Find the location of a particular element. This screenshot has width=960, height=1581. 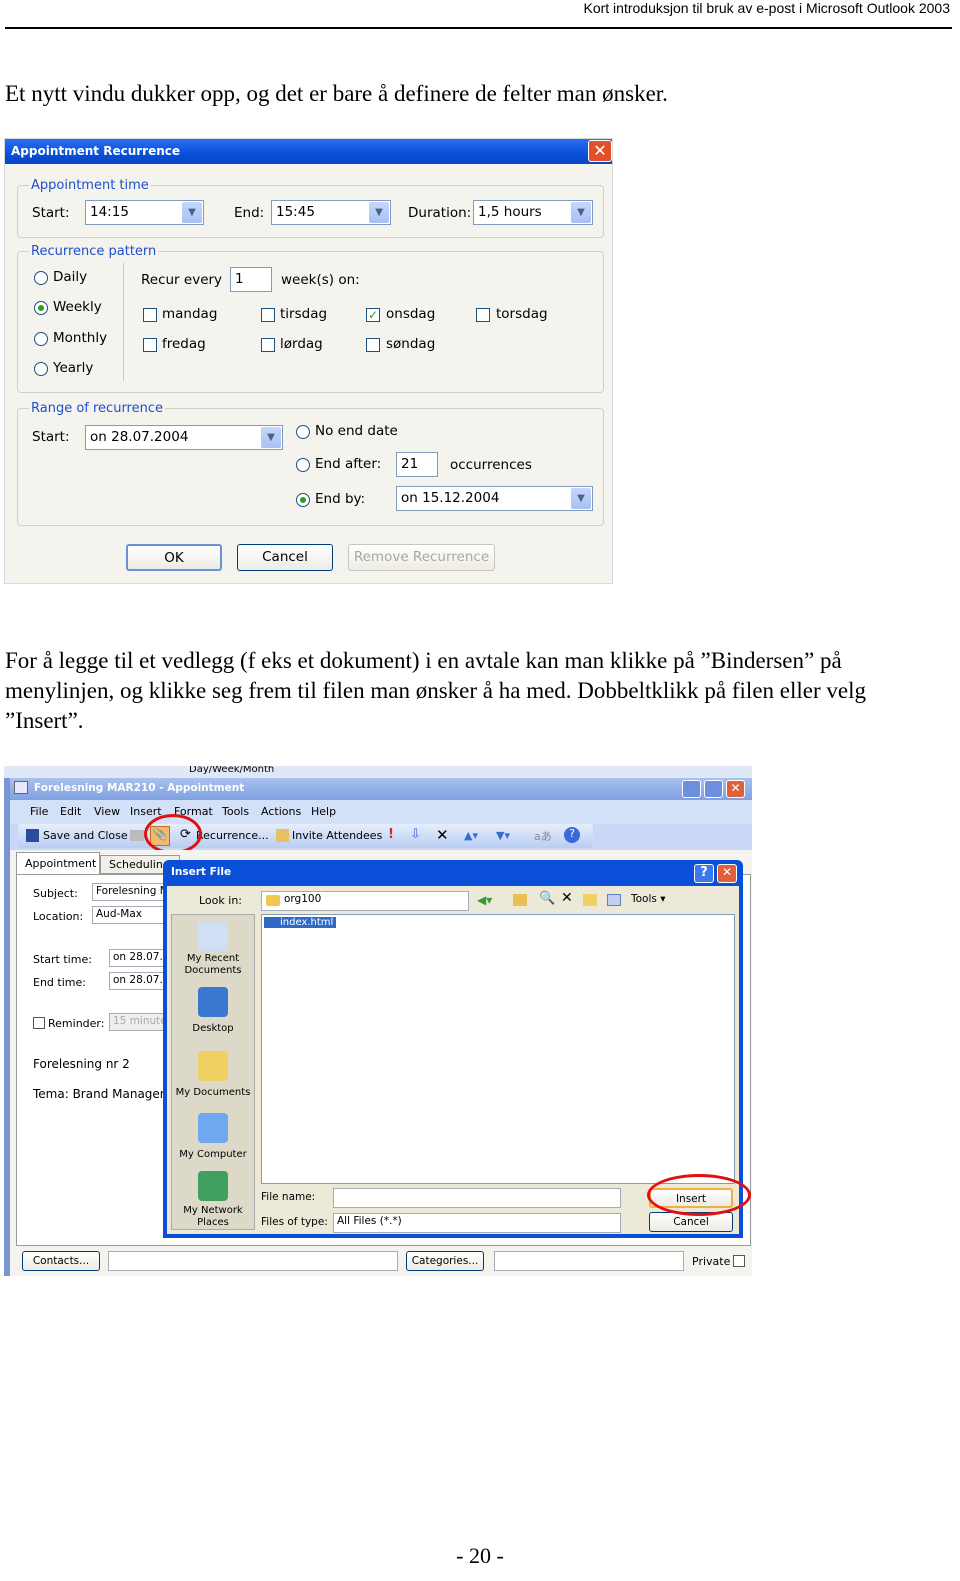

reminder-checkbox is located at coordinates (39, 1023).